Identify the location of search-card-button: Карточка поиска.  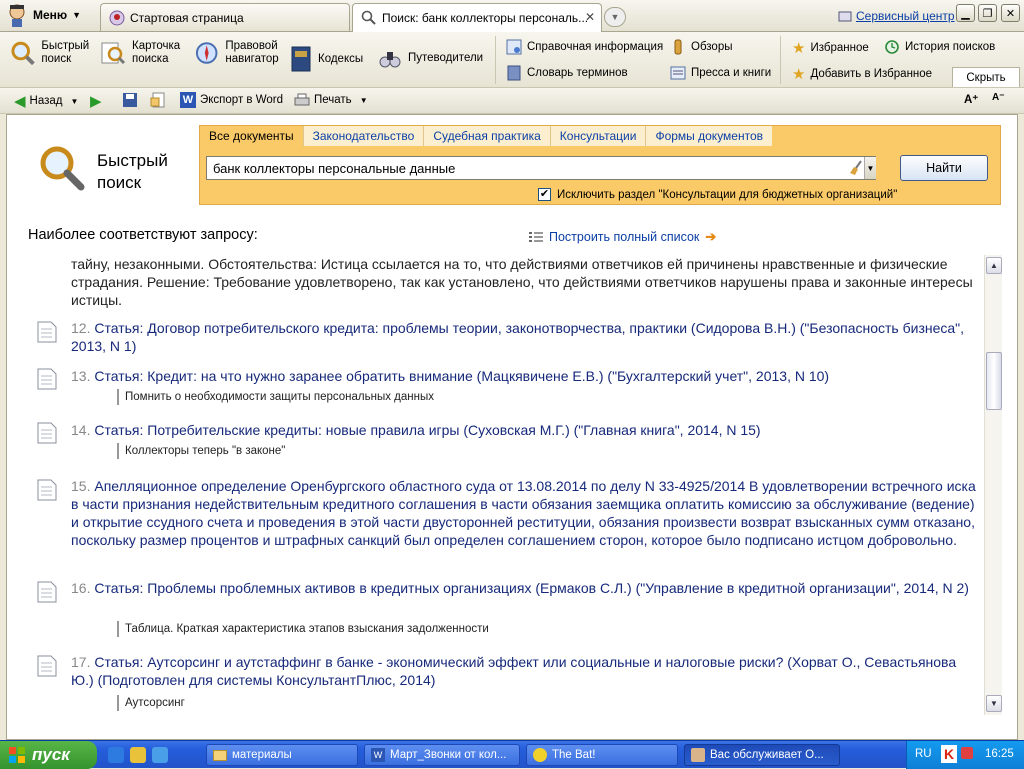
(142, 53).